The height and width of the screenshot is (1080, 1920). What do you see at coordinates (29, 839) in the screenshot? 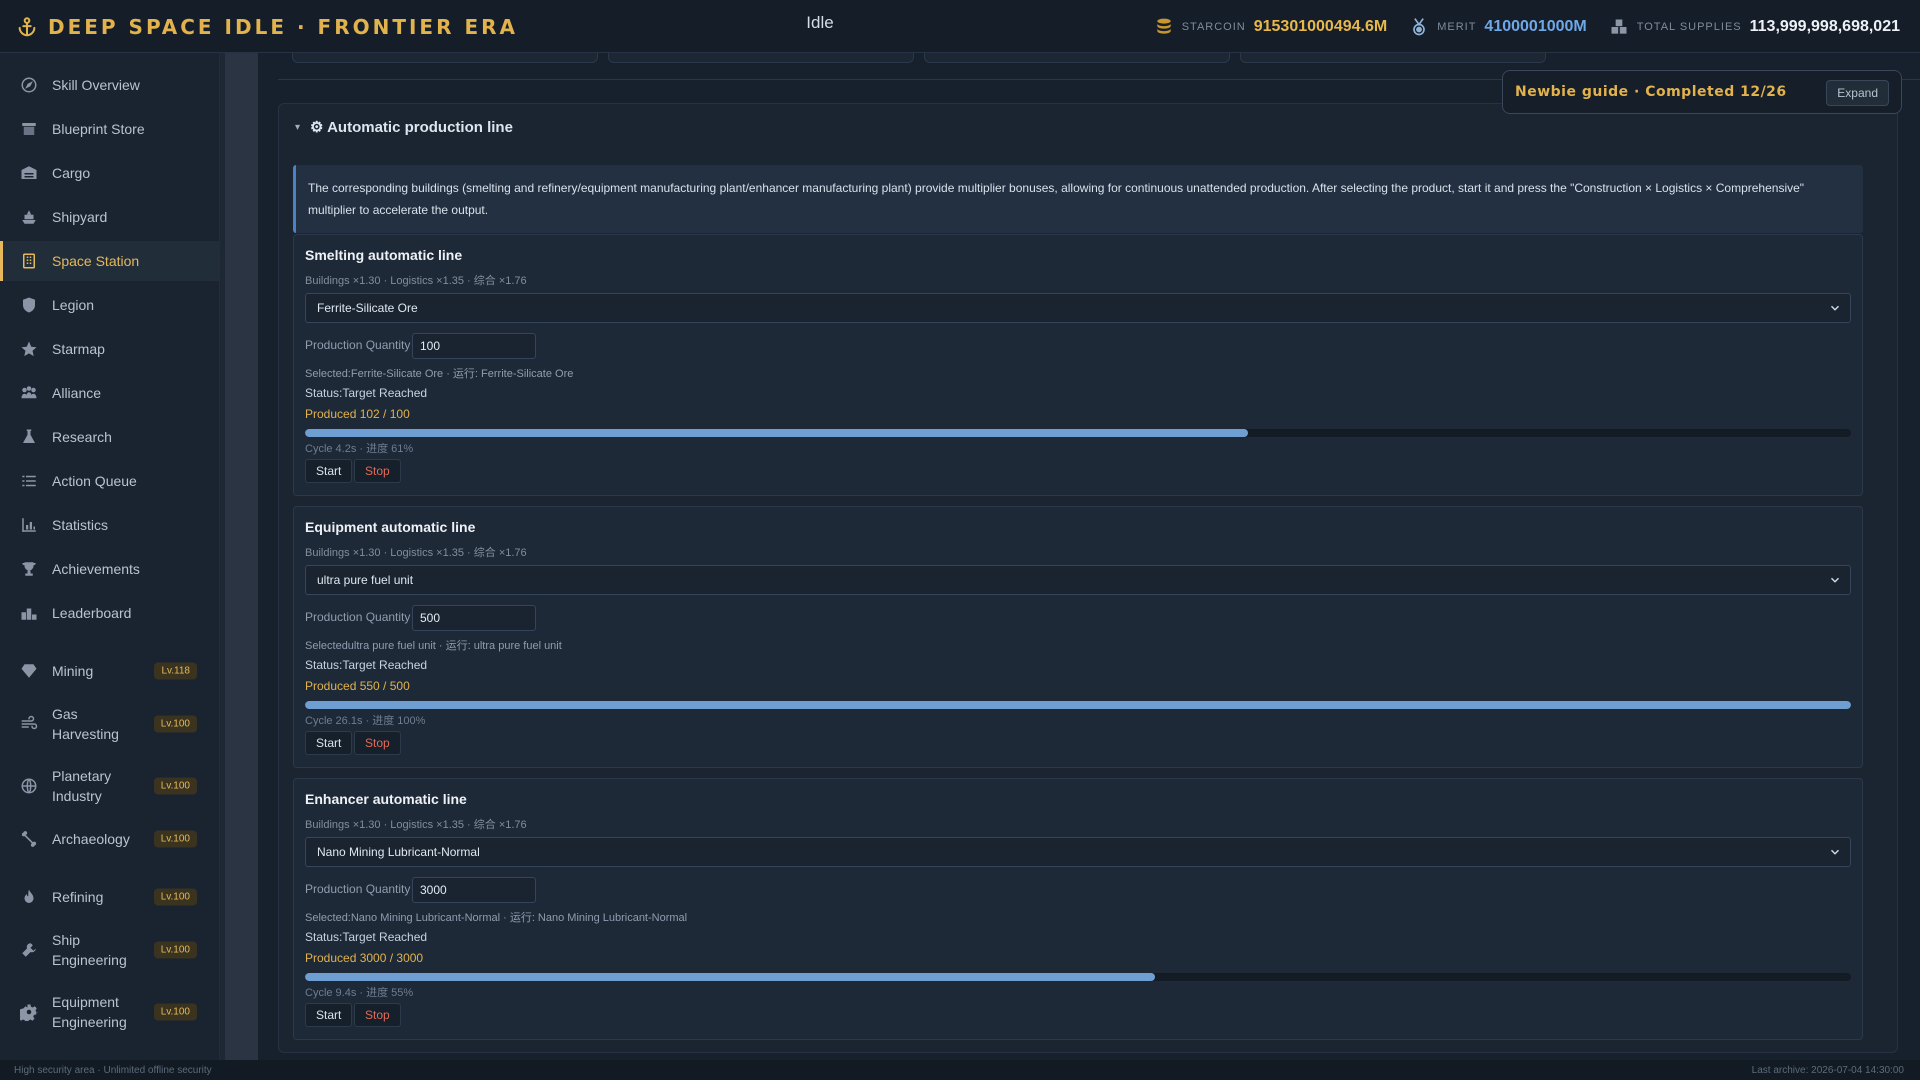
I see `bone-icon` at bounding box center [29, 839].